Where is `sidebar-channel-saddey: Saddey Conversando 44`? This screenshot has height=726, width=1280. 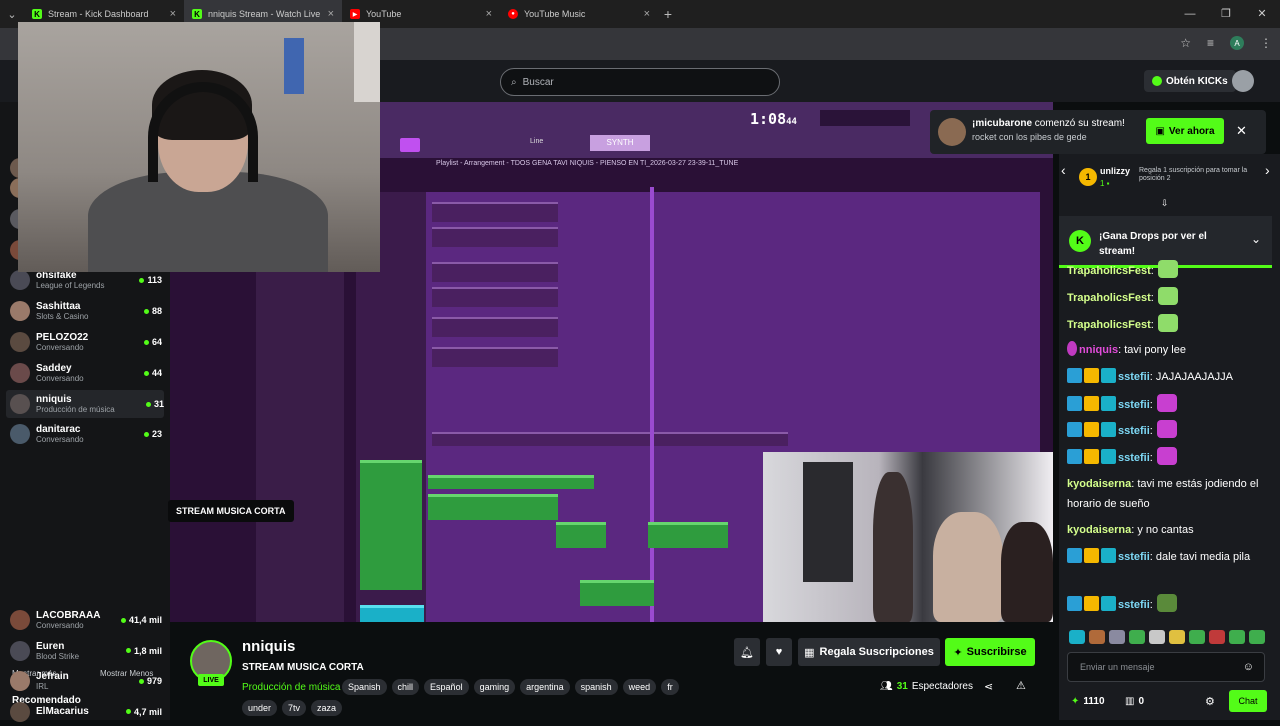 sidebar-channel-saddey: Saddey Conversando 44 is located at coordinates (86, 373).